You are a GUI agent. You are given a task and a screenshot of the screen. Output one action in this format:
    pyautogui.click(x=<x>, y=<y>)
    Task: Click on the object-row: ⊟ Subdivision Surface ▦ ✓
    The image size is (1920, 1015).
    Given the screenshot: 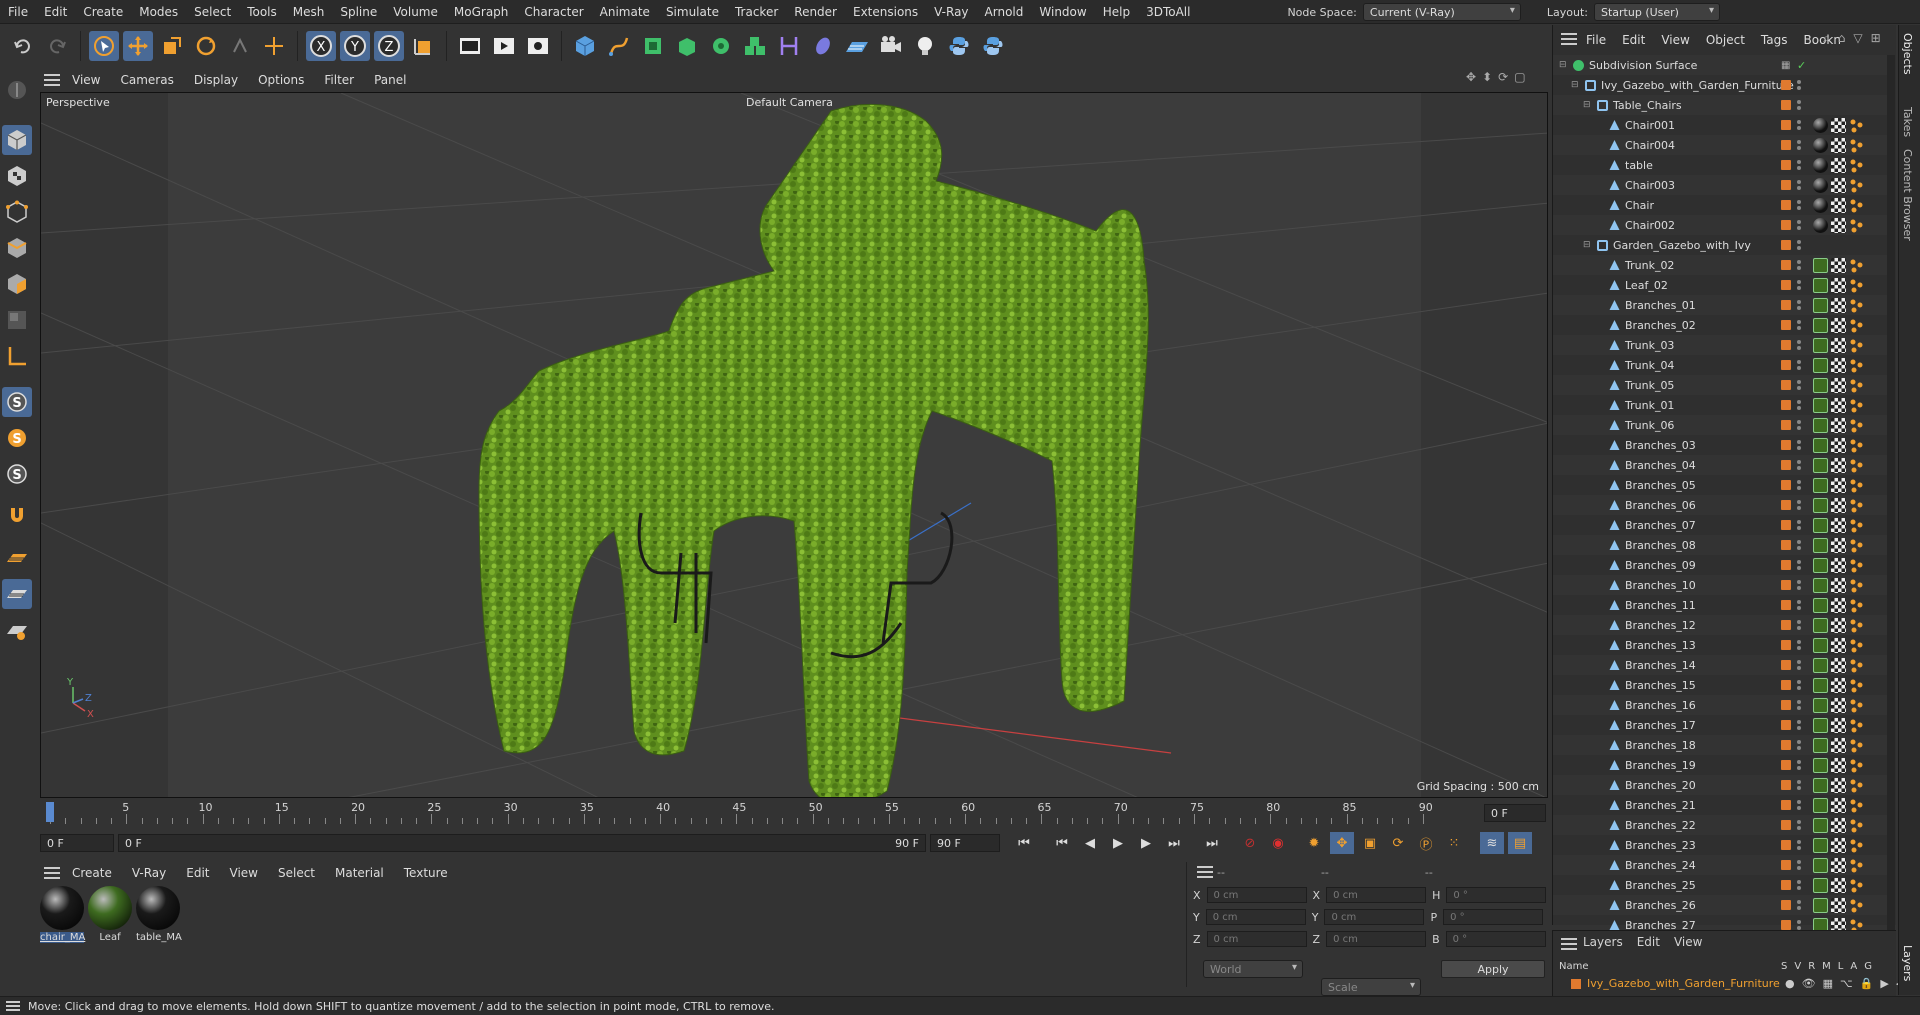 What is the action you would take?
    pyautogui.click(x=1723, y=65)
    